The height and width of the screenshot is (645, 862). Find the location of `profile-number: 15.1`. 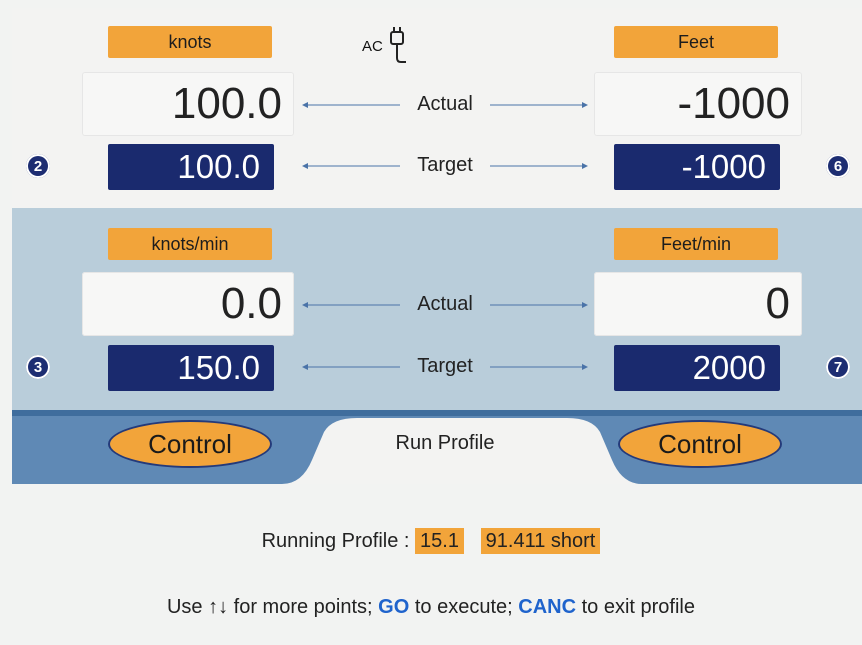

profile-number: 15.1 is located at coordinates (439, 541).